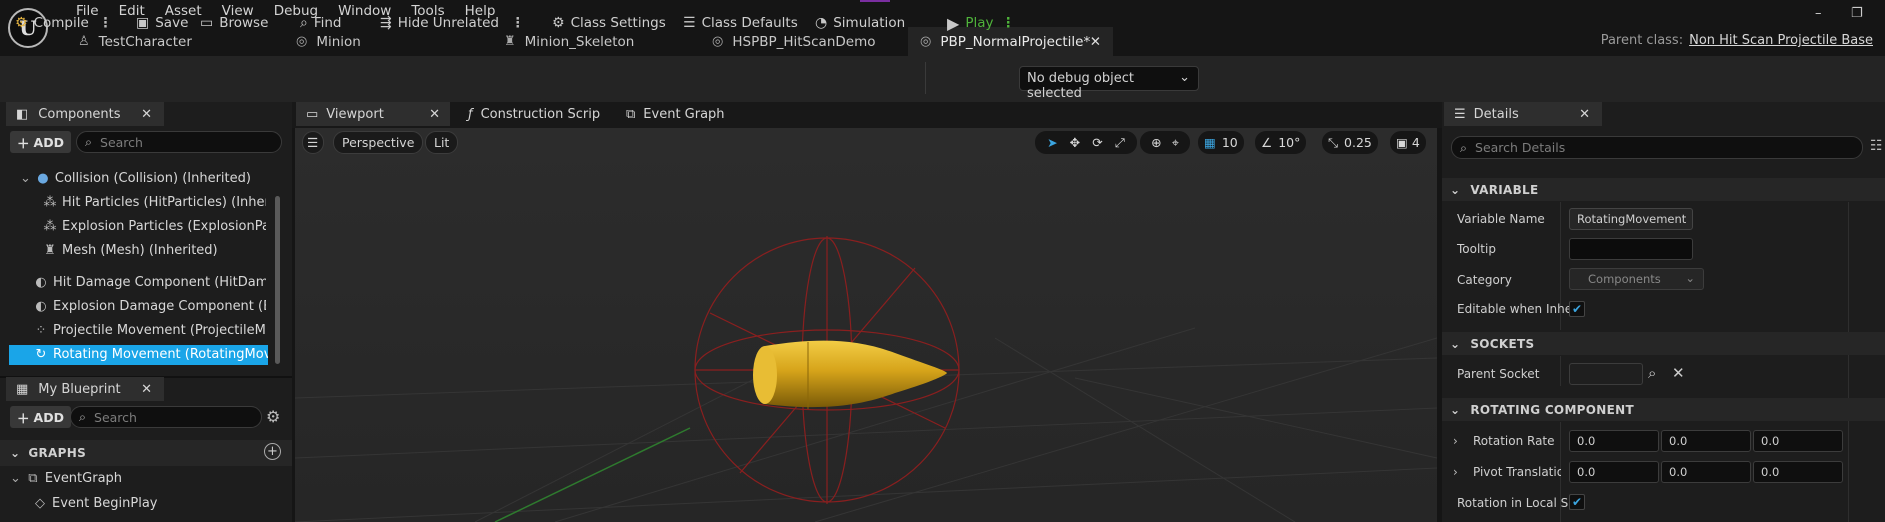 The image size is (1885, 522). What do you see at coordinates (166, 417) in the screenshot?
I see `blueprint-search-input: ⌕ Search` at bounding box center [166, 417].